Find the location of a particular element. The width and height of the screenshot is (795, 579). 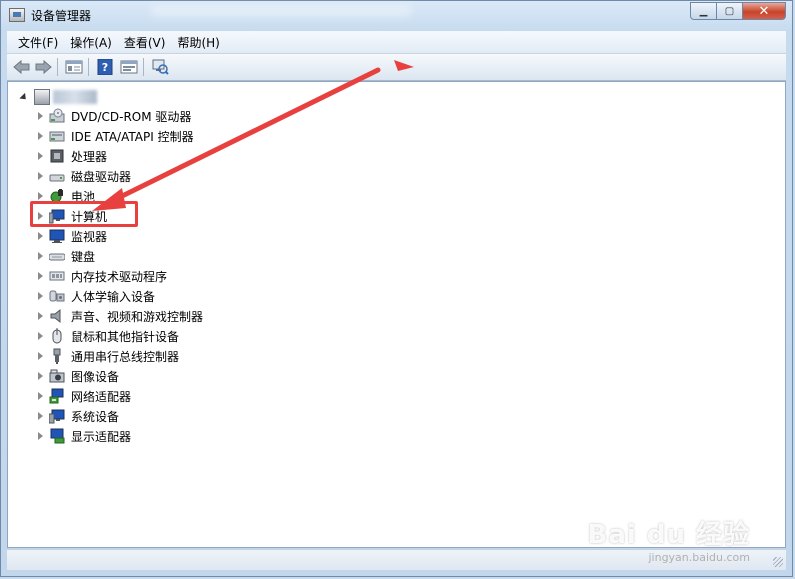

annotation-arrow-line is located at coordinates (243, 136).